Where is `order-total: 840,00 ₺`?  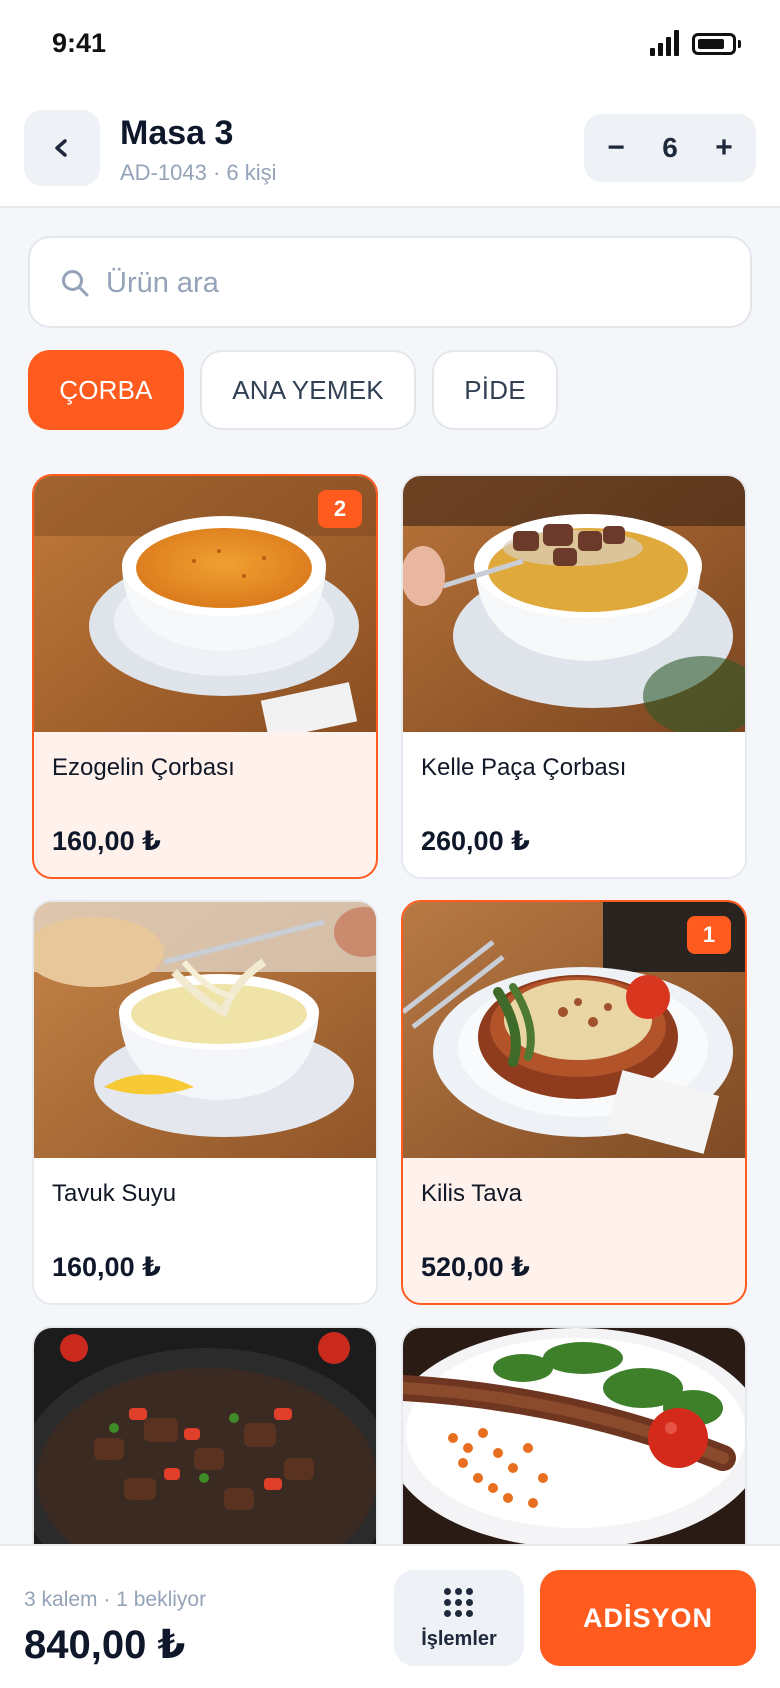
order-total: 840,00 ₺ is located at coordinates (105, 1645).